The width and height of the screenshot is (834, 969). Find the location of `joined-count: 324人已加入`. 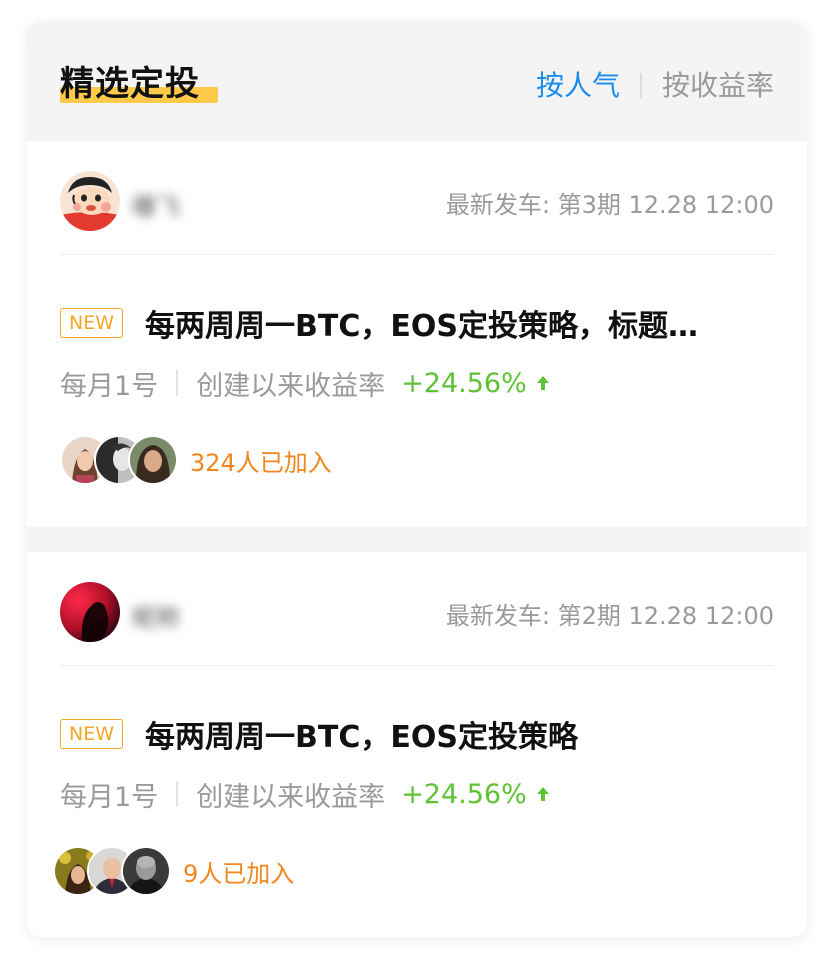

joined-count: 324人已加入 is located at coordinates (261, 460).